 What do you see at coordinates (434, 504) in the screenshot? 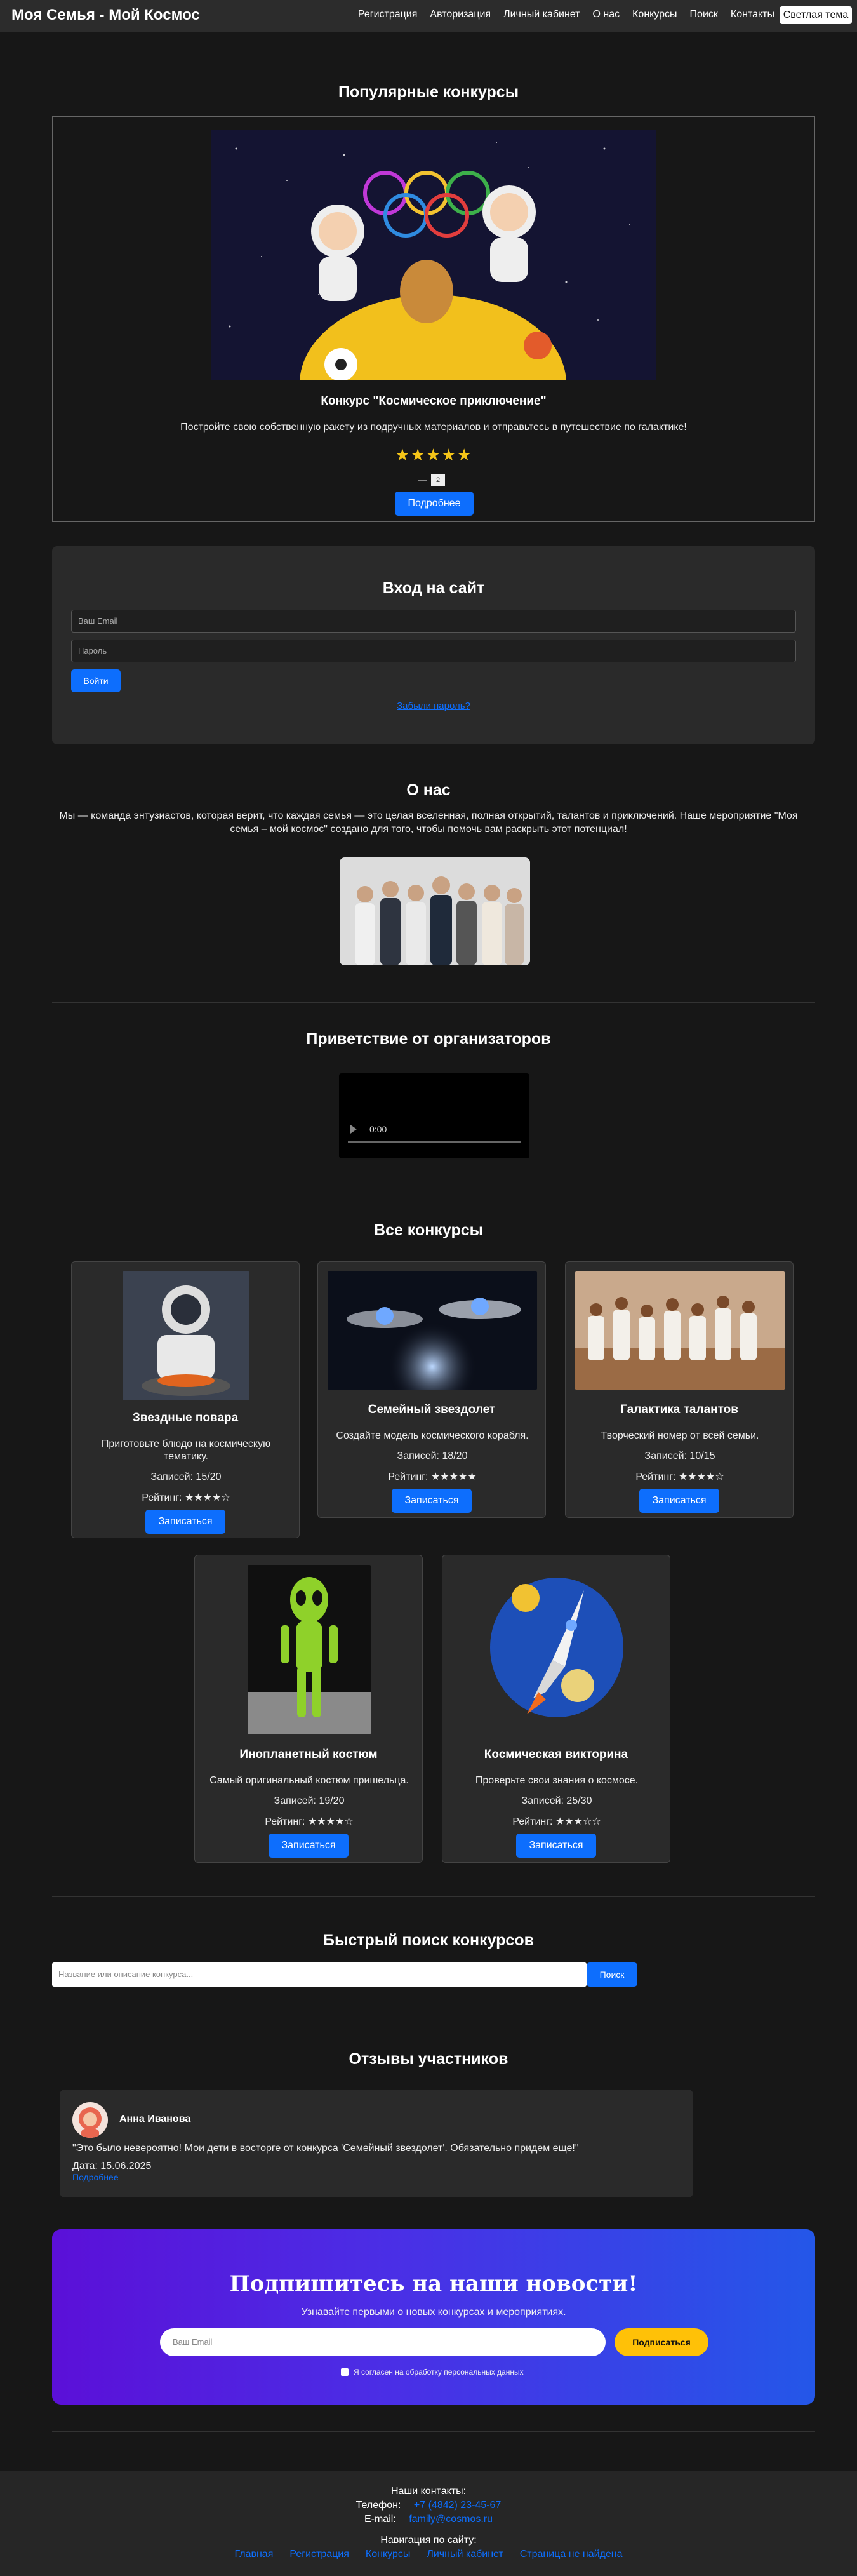
I see `more-button: Подробнее` at bounding box center [434, 504].